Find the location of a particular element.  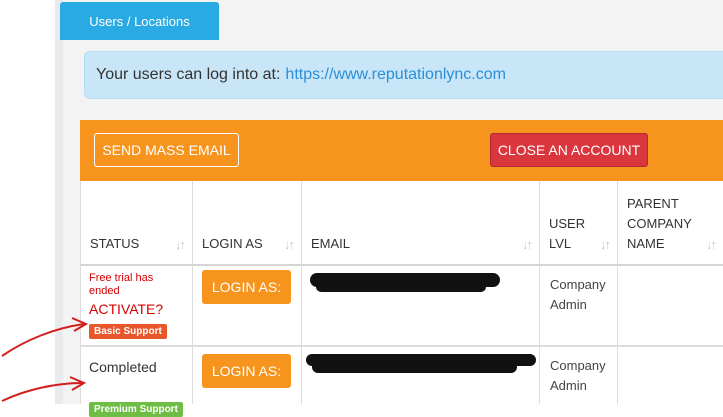

left-gutter is located at coordinates (27, 202).